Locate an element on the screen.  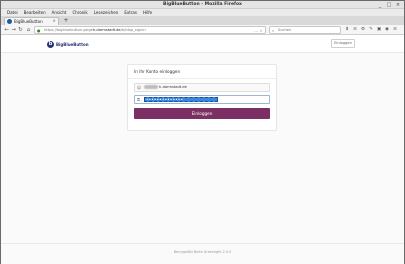
username-value: h-darmstadt.de is located at coordinates (165, 87).